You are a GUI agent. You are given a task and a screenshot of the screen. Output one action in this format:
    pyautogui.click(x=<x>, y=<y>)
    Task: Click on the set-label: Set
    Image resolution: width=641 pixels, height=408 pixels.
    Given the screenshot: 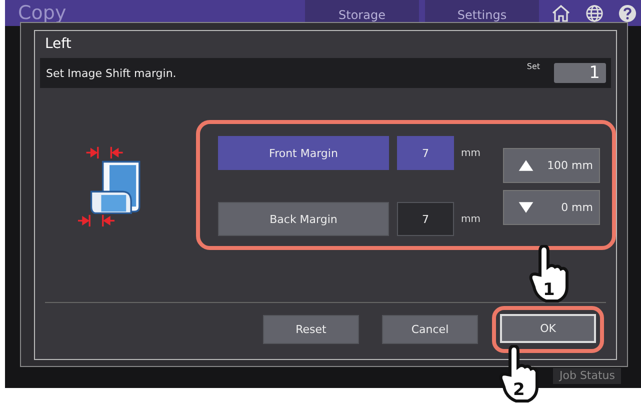 What is the action you would take?
    pyautogui.click(x=533, y=66)
    